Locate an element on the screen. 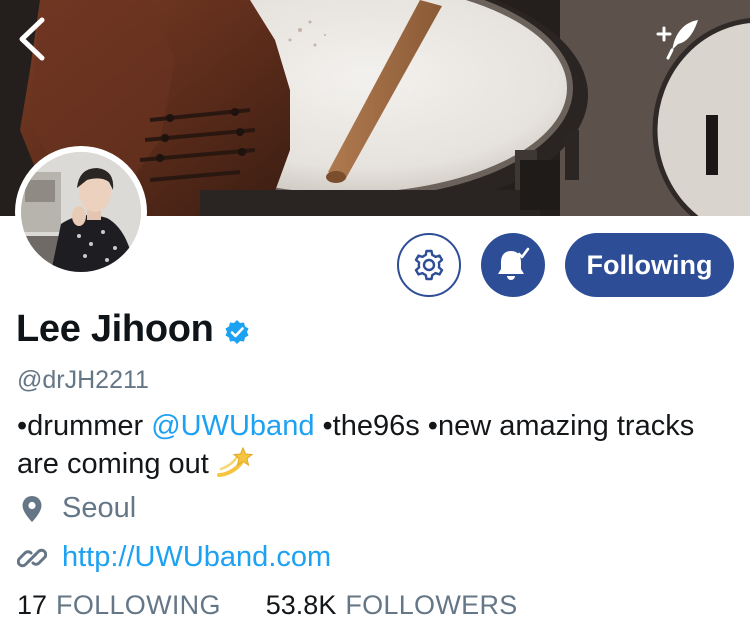  follow-stats: 17 FOLLOWING 53.8K FOLLOWERS is located at coordinates (267, 605).